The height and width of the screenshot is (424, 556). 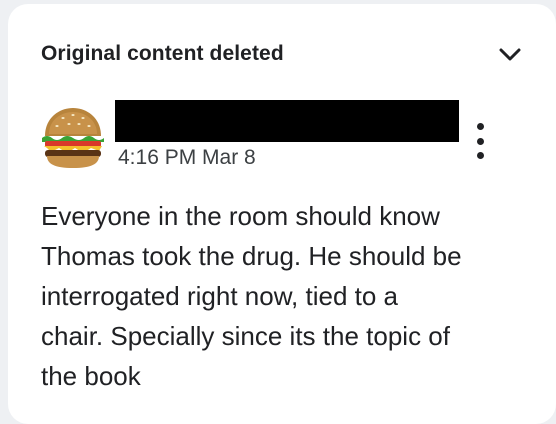 What do you see at coordinates (162, 53) in the screenshot?
I see `header-title: Original content deleted` at bounding box center [162, 53].